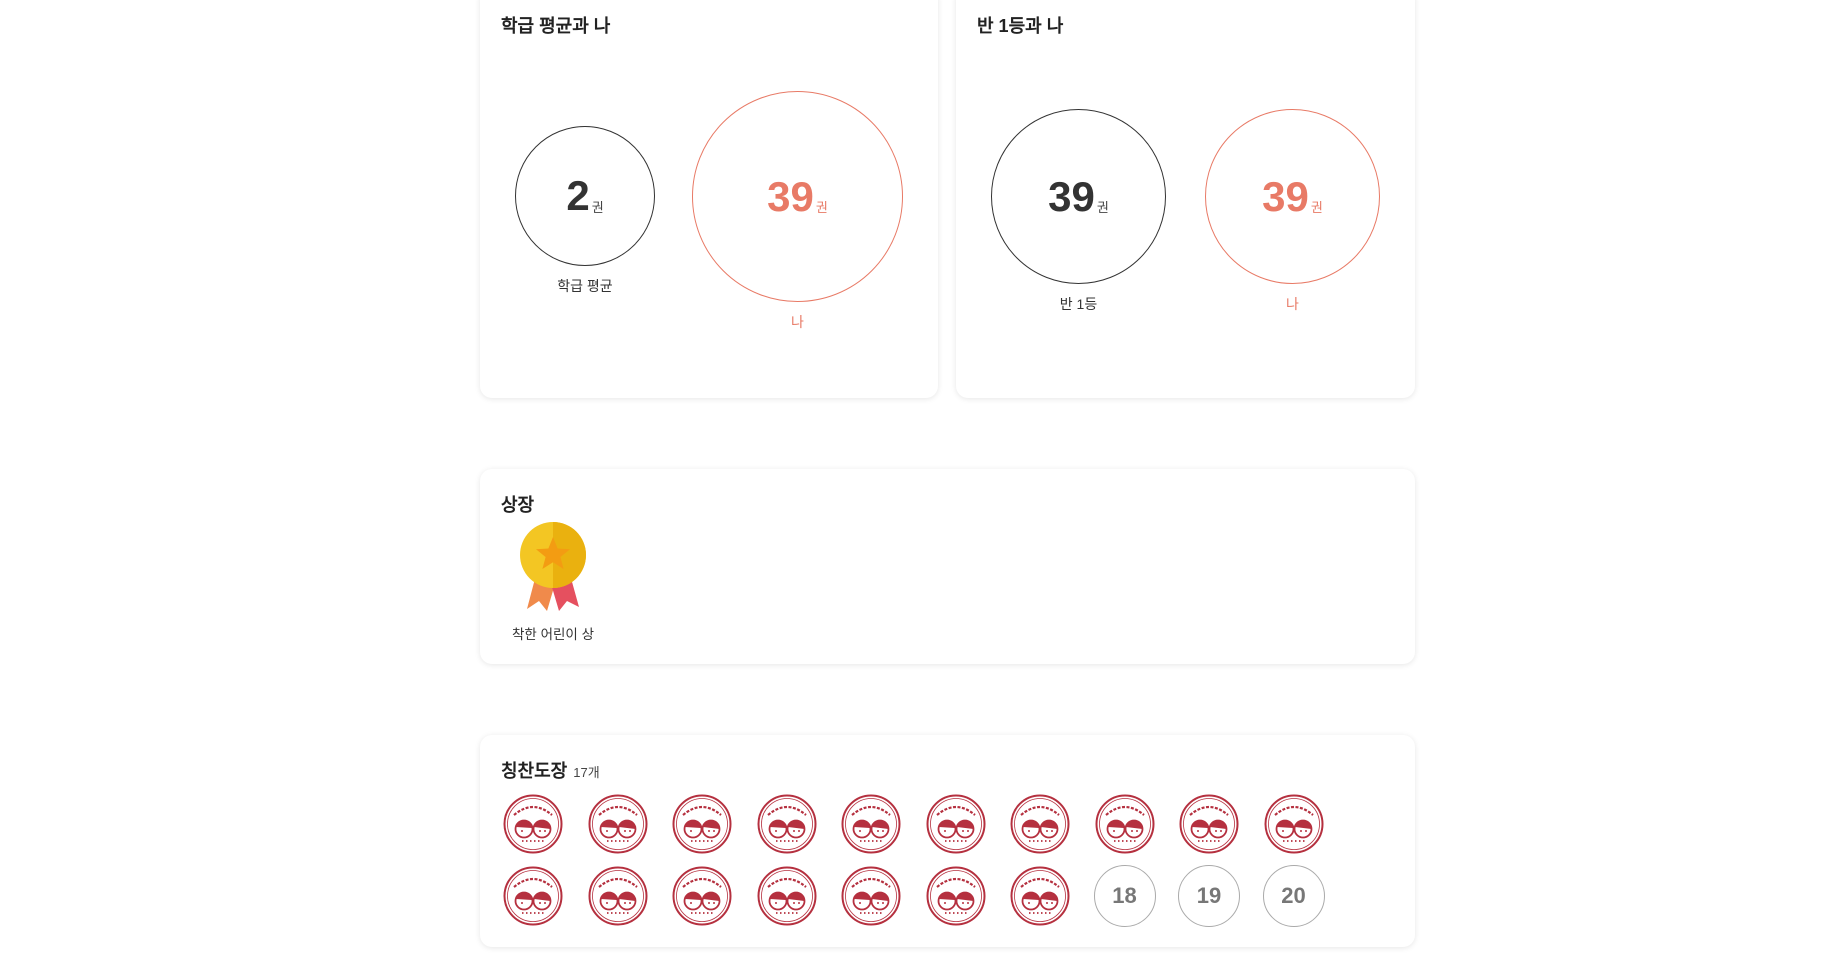 Image resolution: width=1836 pixels, height=961 pixels. I want to click on award-item: 착한 어린이 상, so click(553, 582).